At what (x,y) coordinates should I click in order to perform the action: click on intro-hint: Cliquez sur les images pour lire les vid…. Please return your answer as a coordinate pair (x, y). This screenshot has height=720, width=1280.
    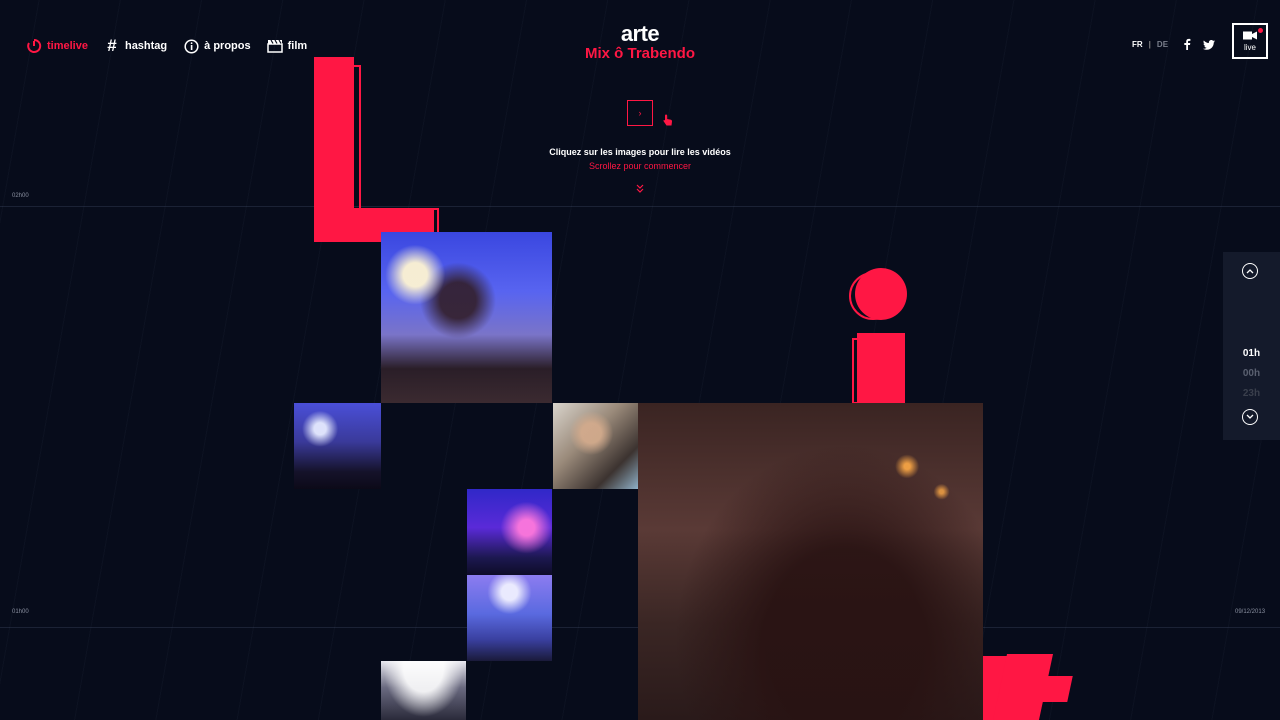
    Looking at the image, I should click on (640, 152).